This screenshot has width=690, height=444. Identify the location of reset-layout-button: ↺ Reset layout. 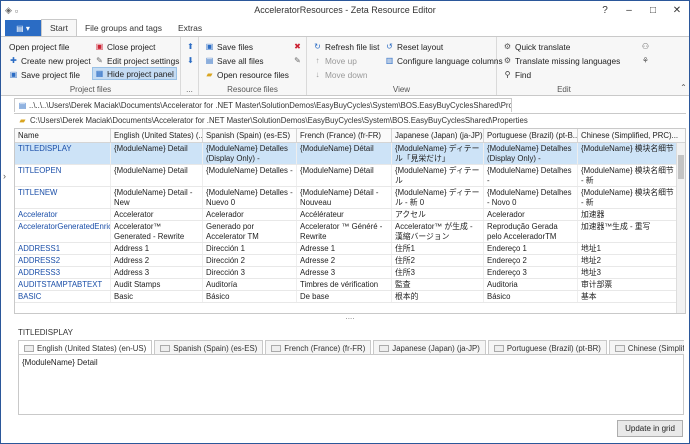
(414, 46).